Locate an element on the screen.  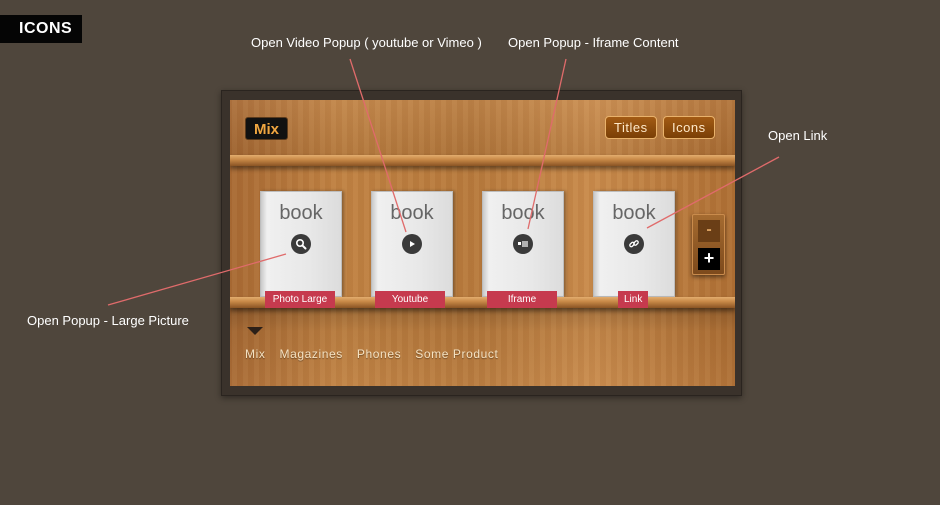
iframe-icon is located at coordinates (523, 244).